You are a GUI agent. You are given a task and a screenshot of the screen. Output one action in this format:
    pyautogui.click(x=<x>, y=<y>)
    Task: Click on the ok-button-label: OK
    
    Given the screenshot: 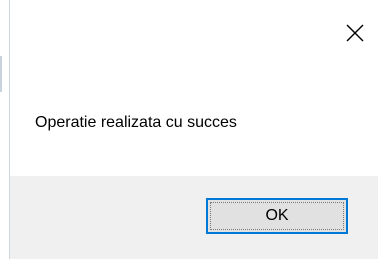 What is the action you would take?
    pyautogui.click(x=277, y=215)
    